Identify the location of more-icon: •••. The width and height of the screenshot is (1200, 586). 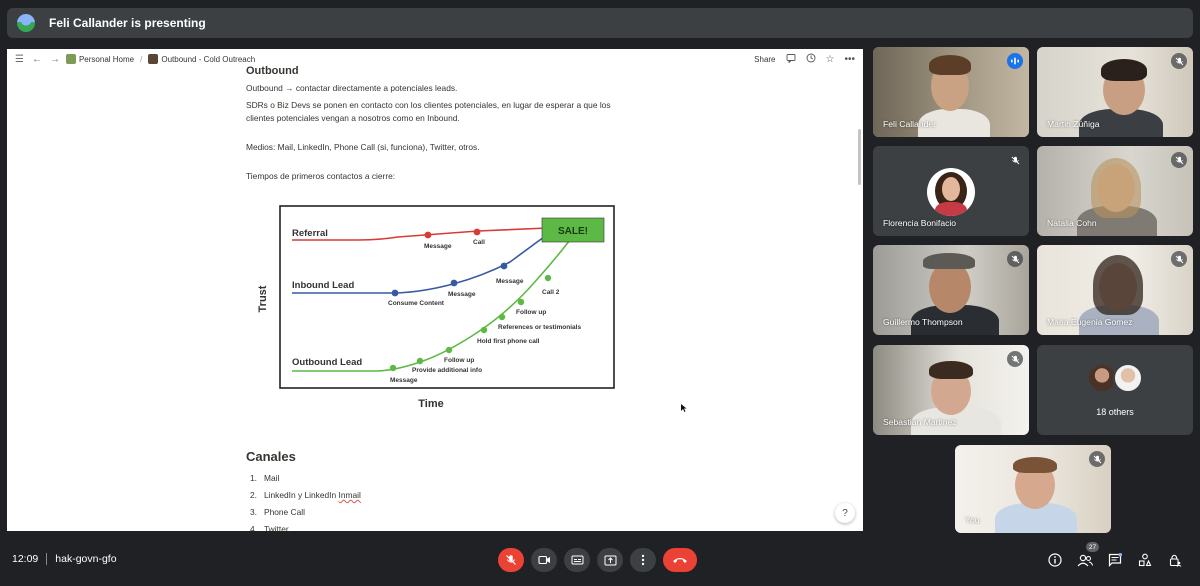
(849, 59).